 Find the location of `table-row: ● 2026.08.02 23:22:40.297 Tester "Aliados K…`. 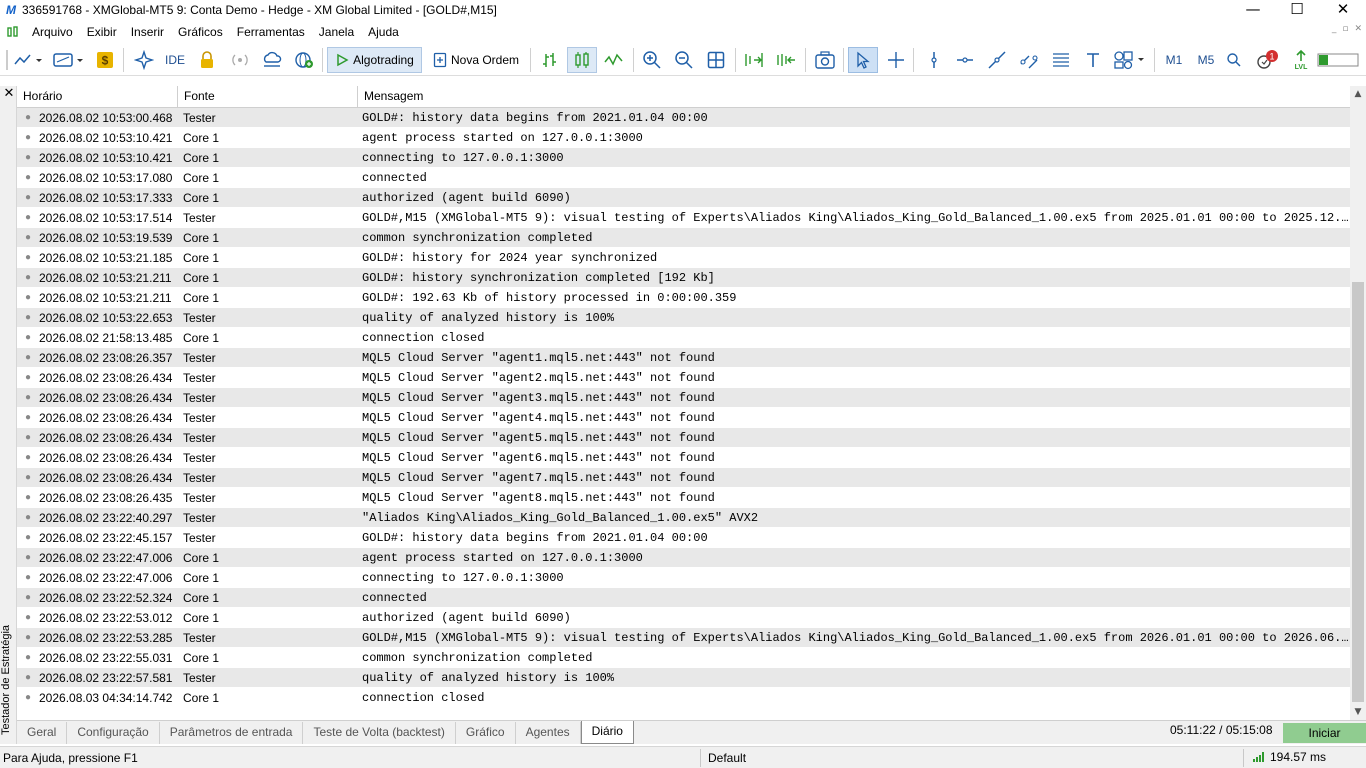

table-row: ● 2026.08.02 23:22:40.297 Tester "Aliados K… is located at coordinates (683, 518).